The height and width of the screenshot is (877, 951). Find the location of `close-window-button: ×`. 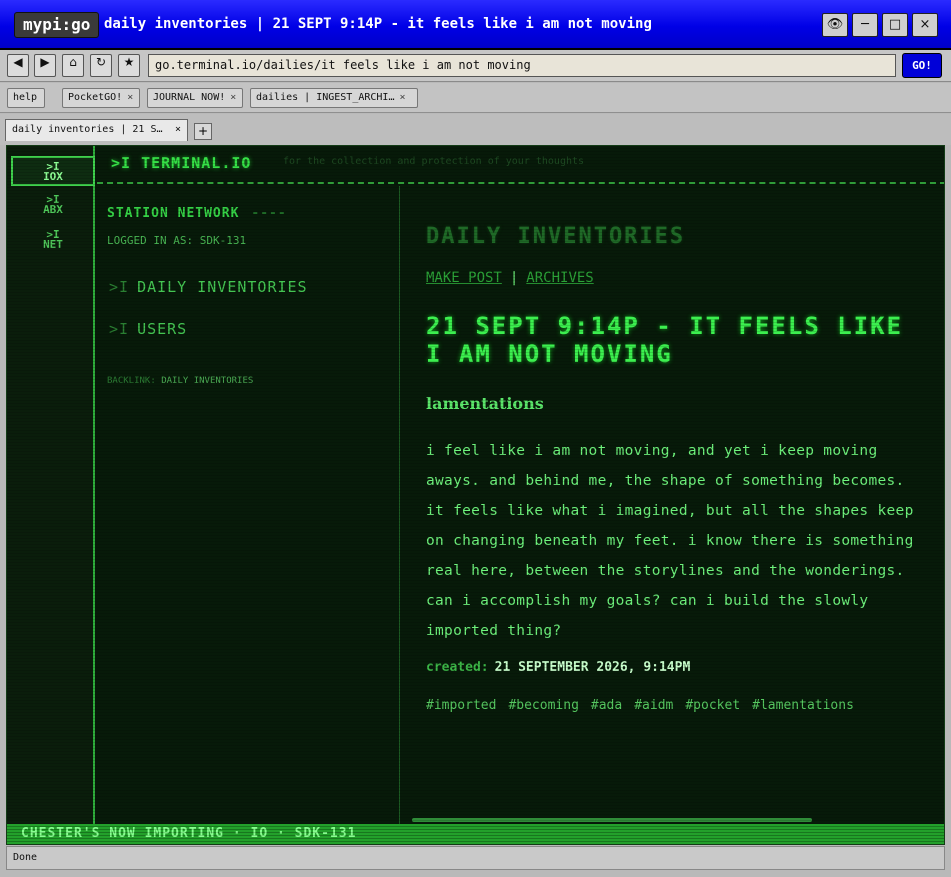

close-window-button: × is located at coordinates (925, 25).